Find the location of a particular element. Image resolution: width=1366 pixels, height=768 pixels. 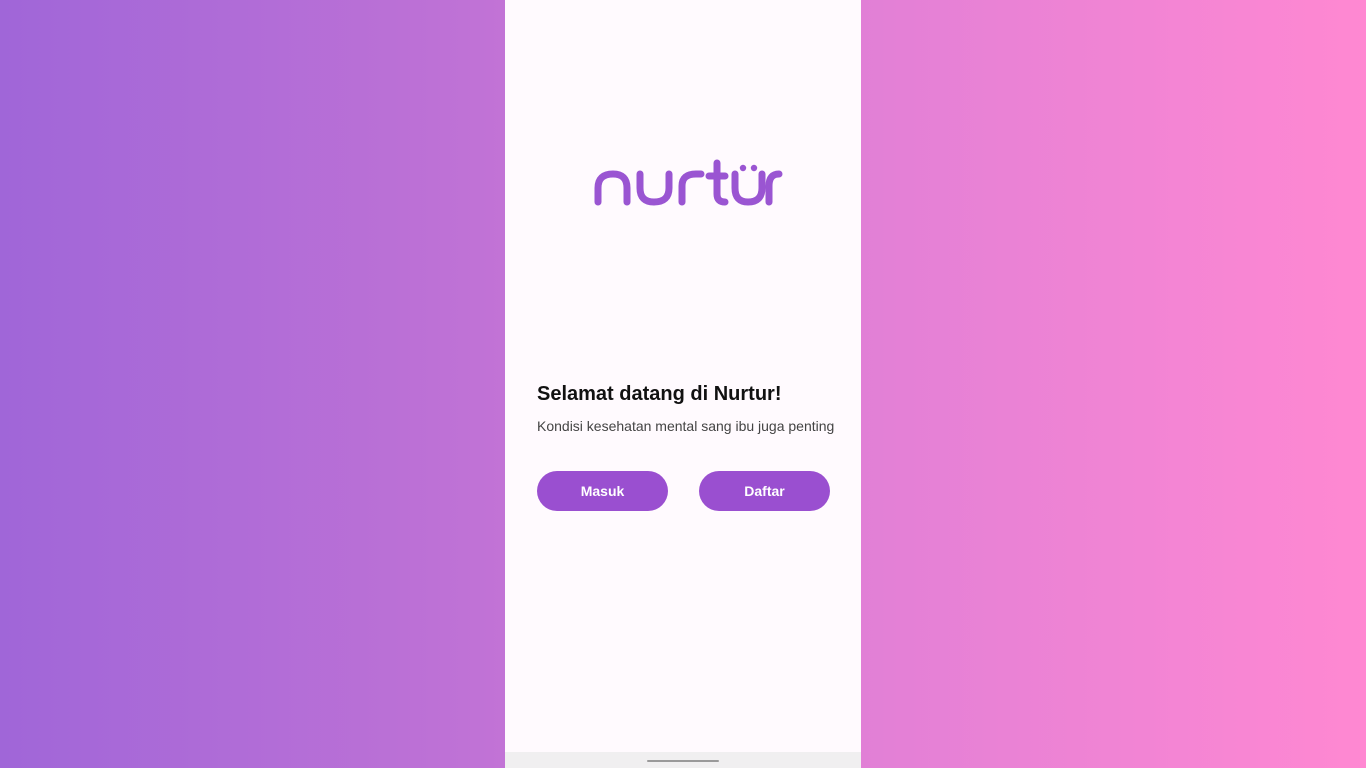

register-button: Daftar is located at coordinates (764, 491).